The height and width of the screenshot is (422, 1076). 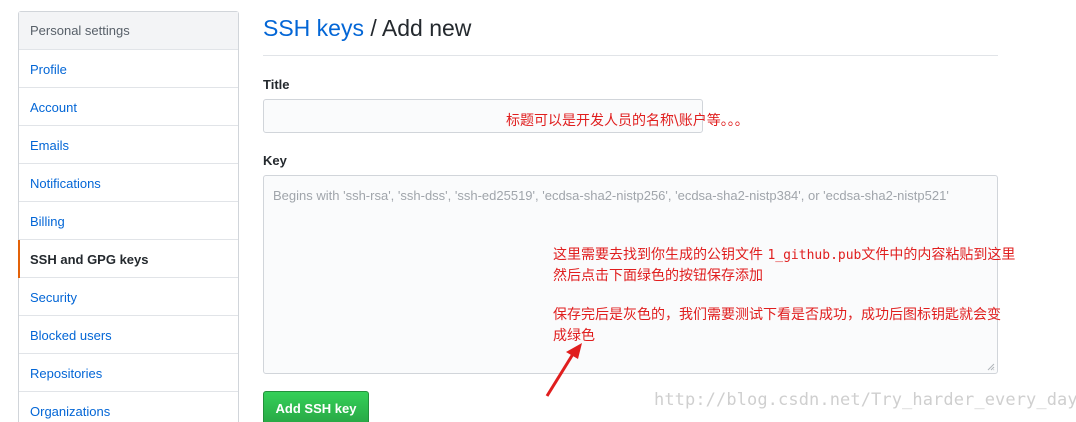 What do you see at coordinates (777, 325) in the screenshot?
I see `save-annotation: 保存完后是灰色的，我们需要测试下看是否成功，成功后图标钥匙就会变 成绿色` at bounding box center [777, 325].